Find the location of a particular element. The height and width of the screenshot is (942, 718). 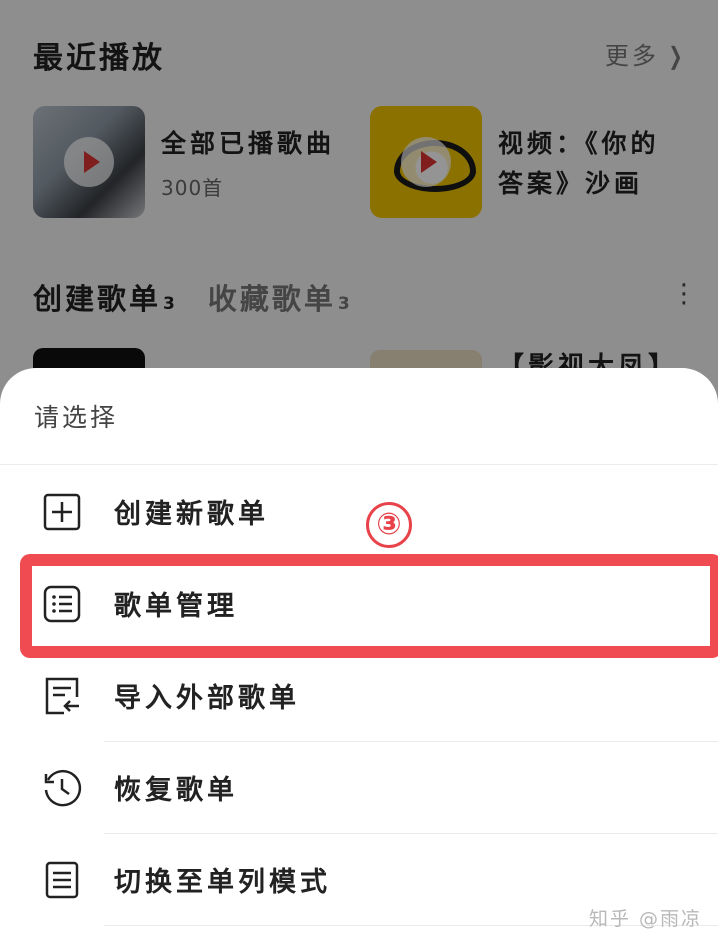

single-column-icon is located at coordinates (62, 880).